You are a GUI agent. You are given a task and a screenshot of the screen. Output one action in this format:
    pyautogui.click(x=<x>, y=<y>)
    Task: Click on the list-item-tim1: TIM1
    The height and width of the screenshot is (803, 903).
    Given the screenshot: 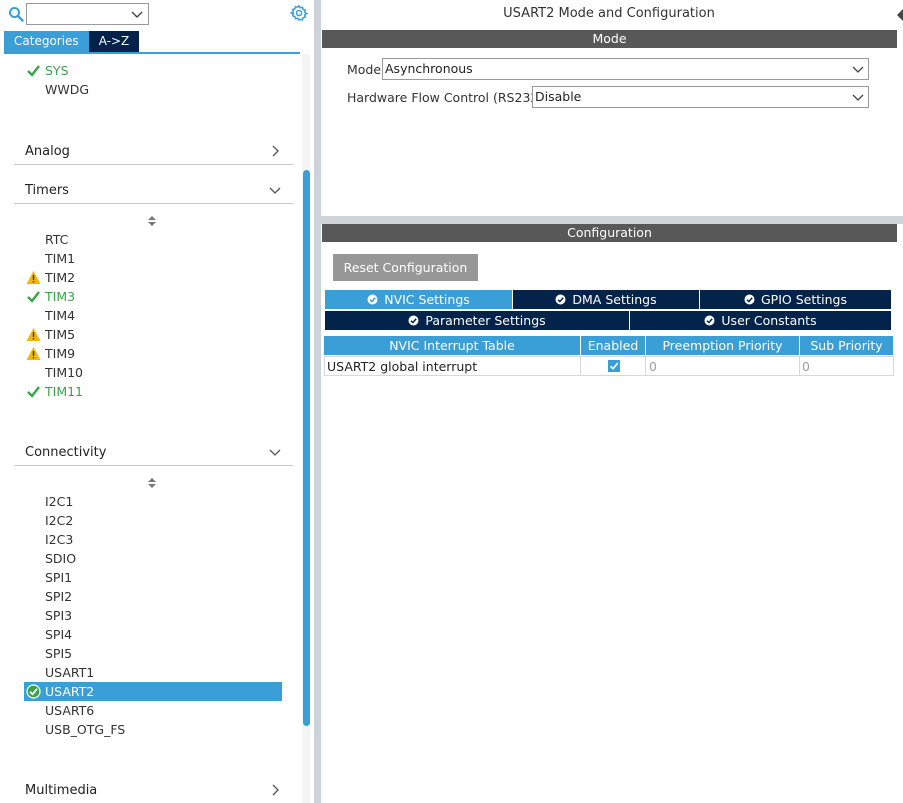 What is the action you would take?
    pyautogui.click(x=153, y=258)
    